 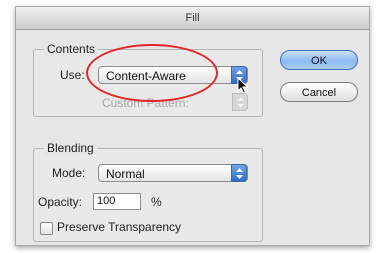 What do you see at coordinates (156, 202) in the screenshot?
I see `opacity-unit: %` at bounding box center [156, 202].